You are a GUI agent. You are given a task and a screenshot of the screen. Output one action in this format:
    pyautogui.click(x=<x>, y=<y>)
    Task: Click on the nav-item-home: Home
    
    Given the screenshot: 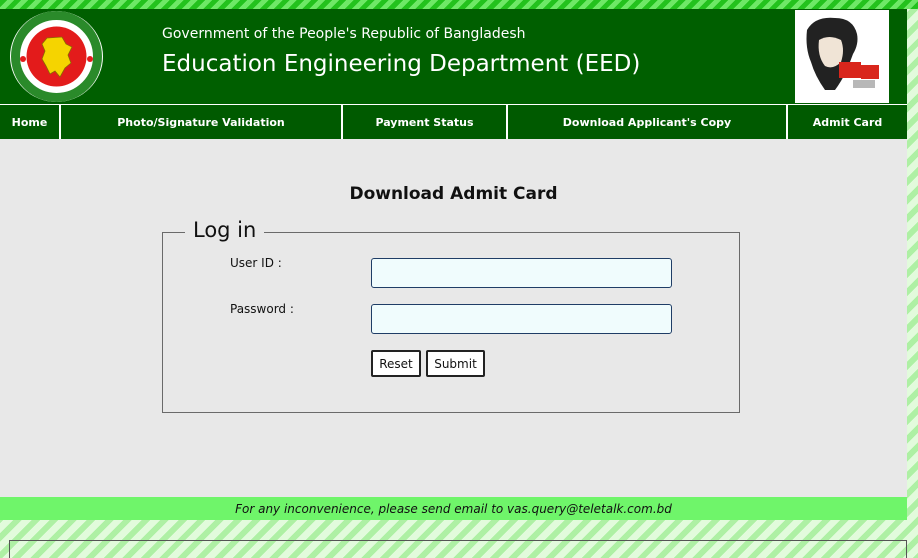 What is the action you would take?
    pyautogui.click(x=30, y=122)
    